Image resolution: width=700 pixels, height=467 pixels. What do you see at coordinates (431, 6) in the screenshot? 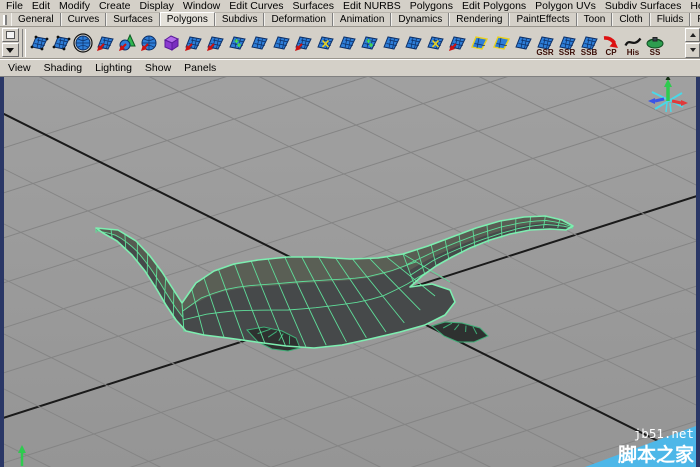
I see `menu-item-polygons: Polygons` at bounding box center [431, 6].